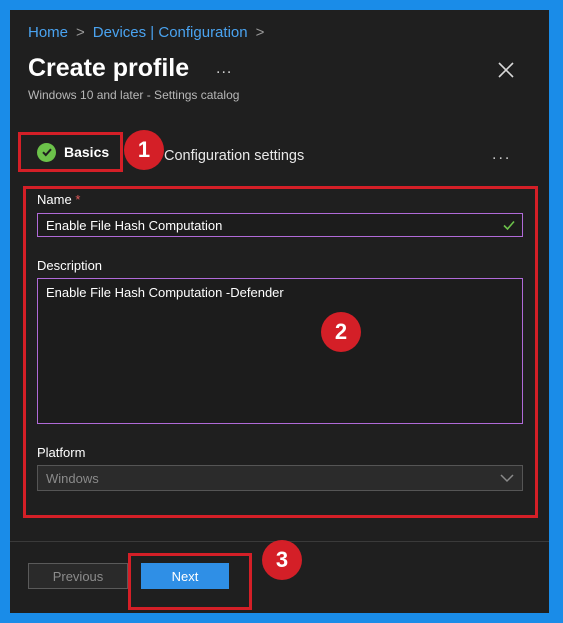  What do you see at coordinates (109, 68) in the screenshot?
I see `page-title: Create profile` at bounding box center [109, 68].